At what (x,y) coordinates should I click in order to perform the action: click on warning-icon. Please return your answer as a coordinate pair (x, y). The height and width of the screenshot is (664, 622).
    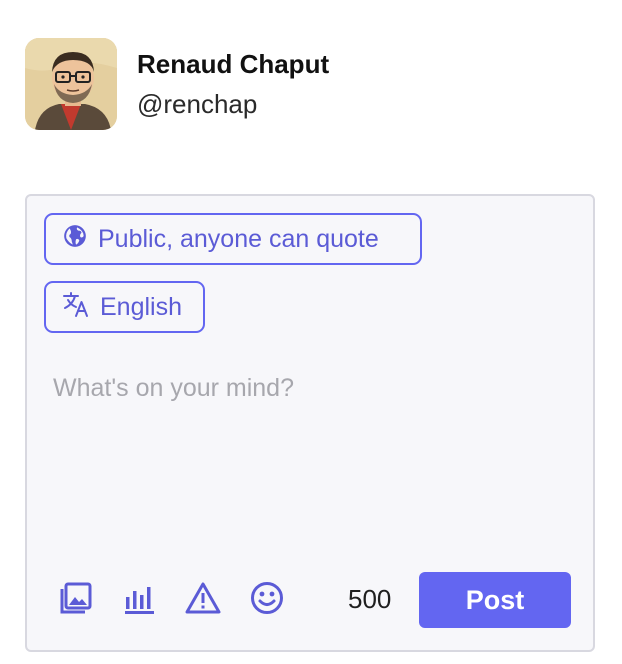
    Looking at the image, I should click on (203, 600).